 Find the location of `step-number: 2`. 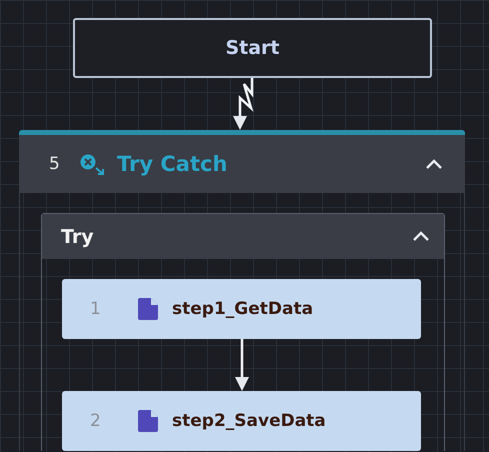

step-number: 2 is located at coordinates (96, 421).